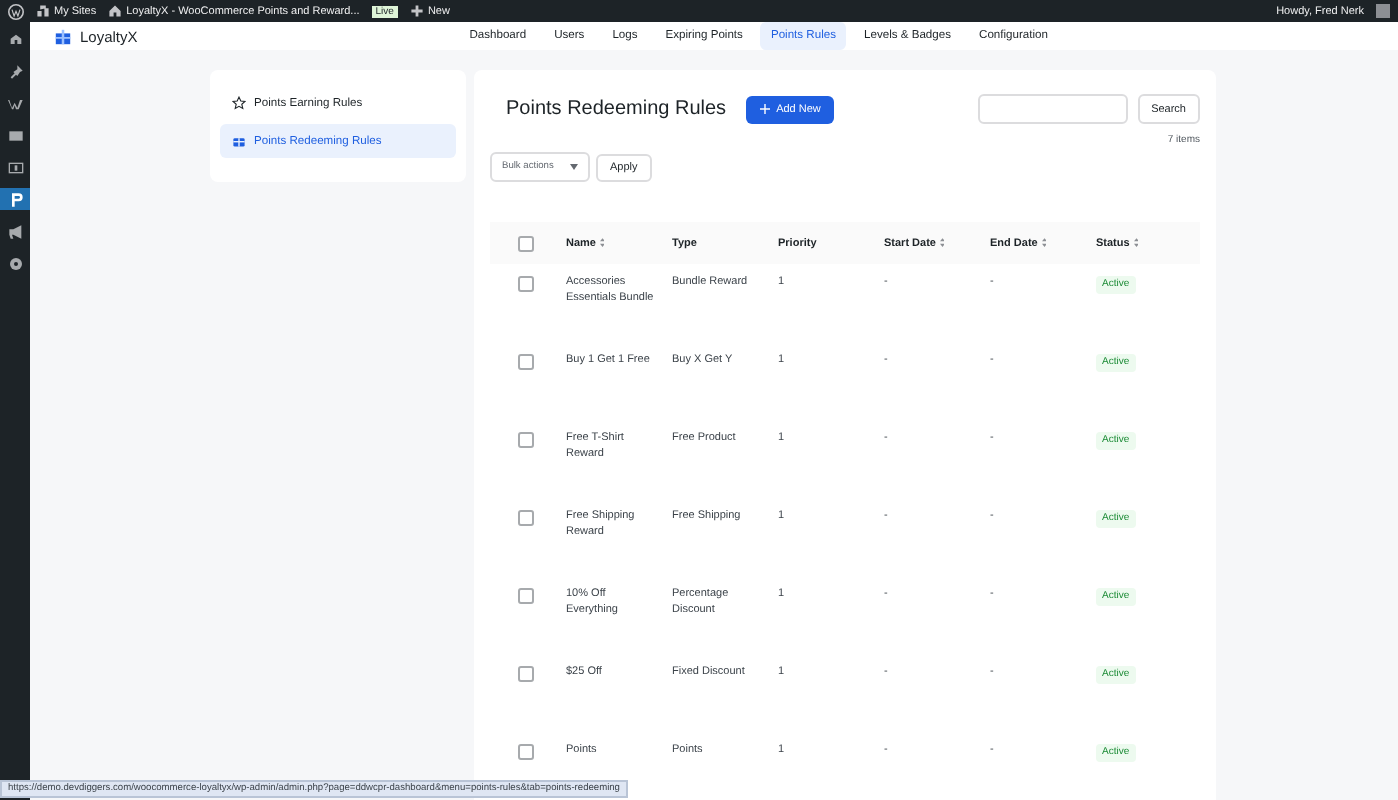 This screenshot has height=800, width=1398. I want to click on letter-p-icon, so click(15, 199).